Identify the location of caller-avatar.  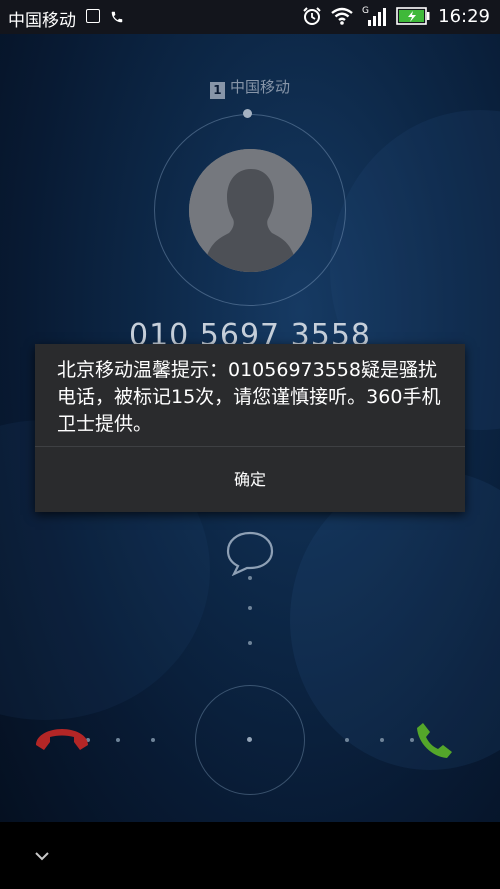
(250, 210).